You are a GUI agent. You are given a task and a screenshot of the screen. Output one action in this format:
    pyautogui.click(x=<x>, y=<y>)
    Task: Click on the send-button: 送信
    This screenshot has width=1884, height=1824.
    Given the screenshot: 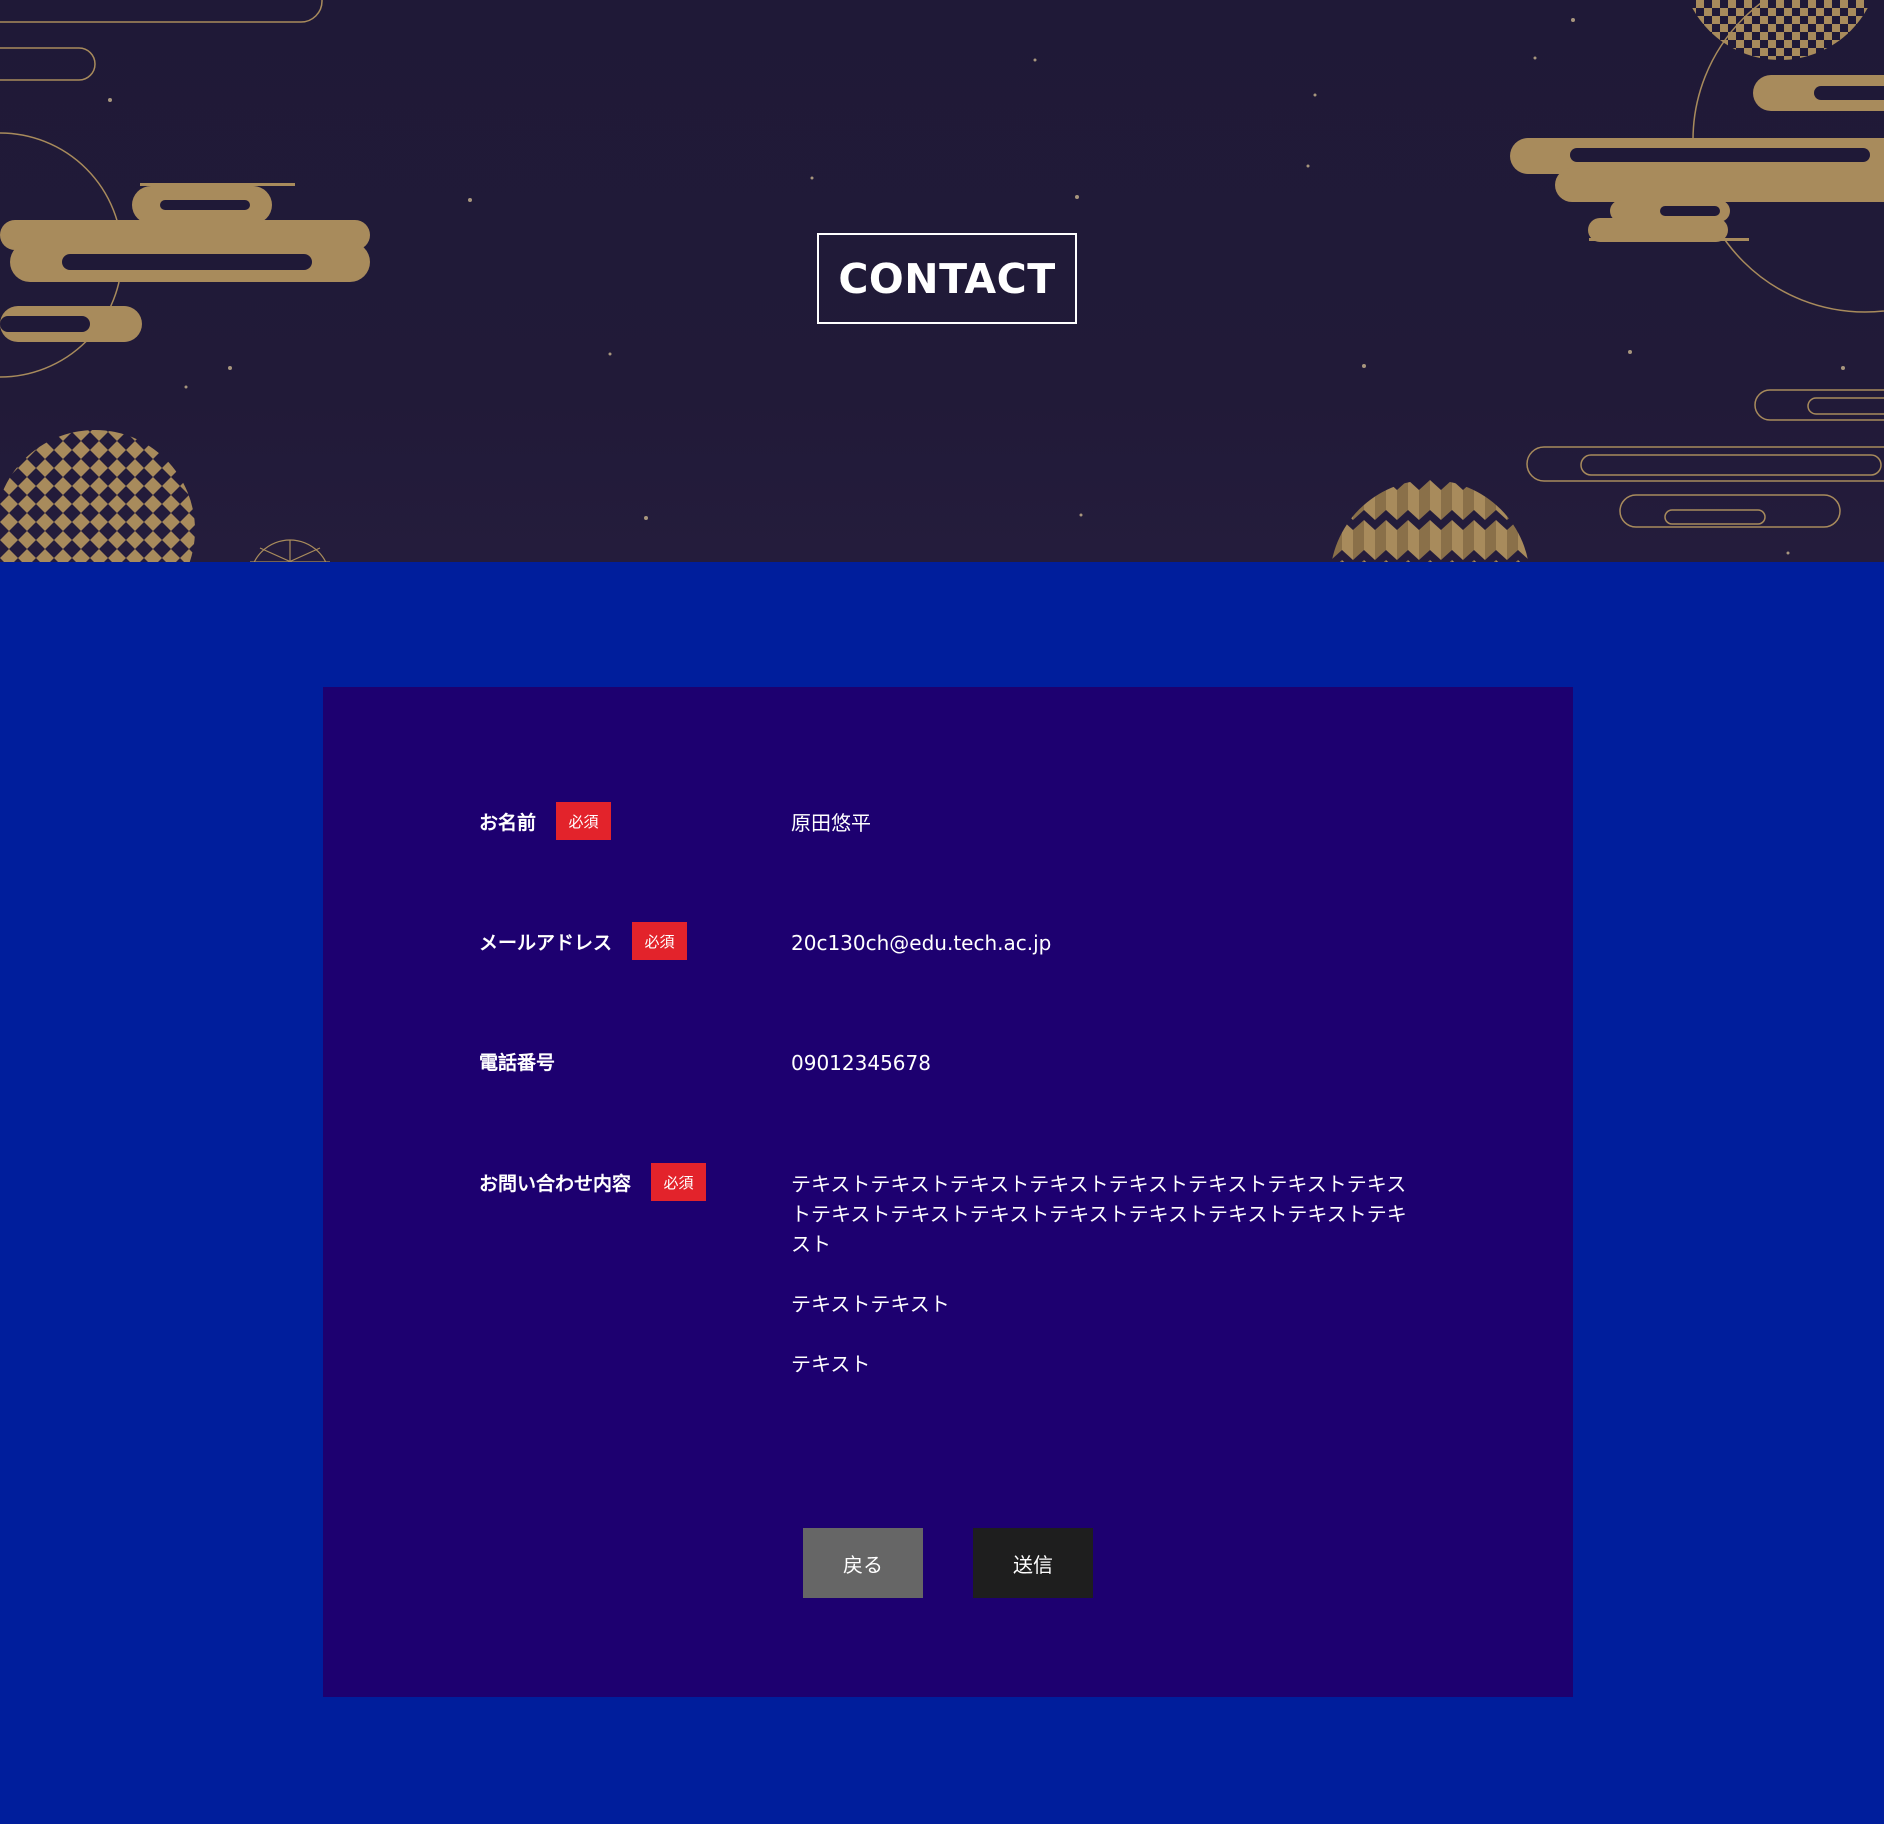 What is the action you would take?
    pyautogui.click(x=1033, y=1563)
    